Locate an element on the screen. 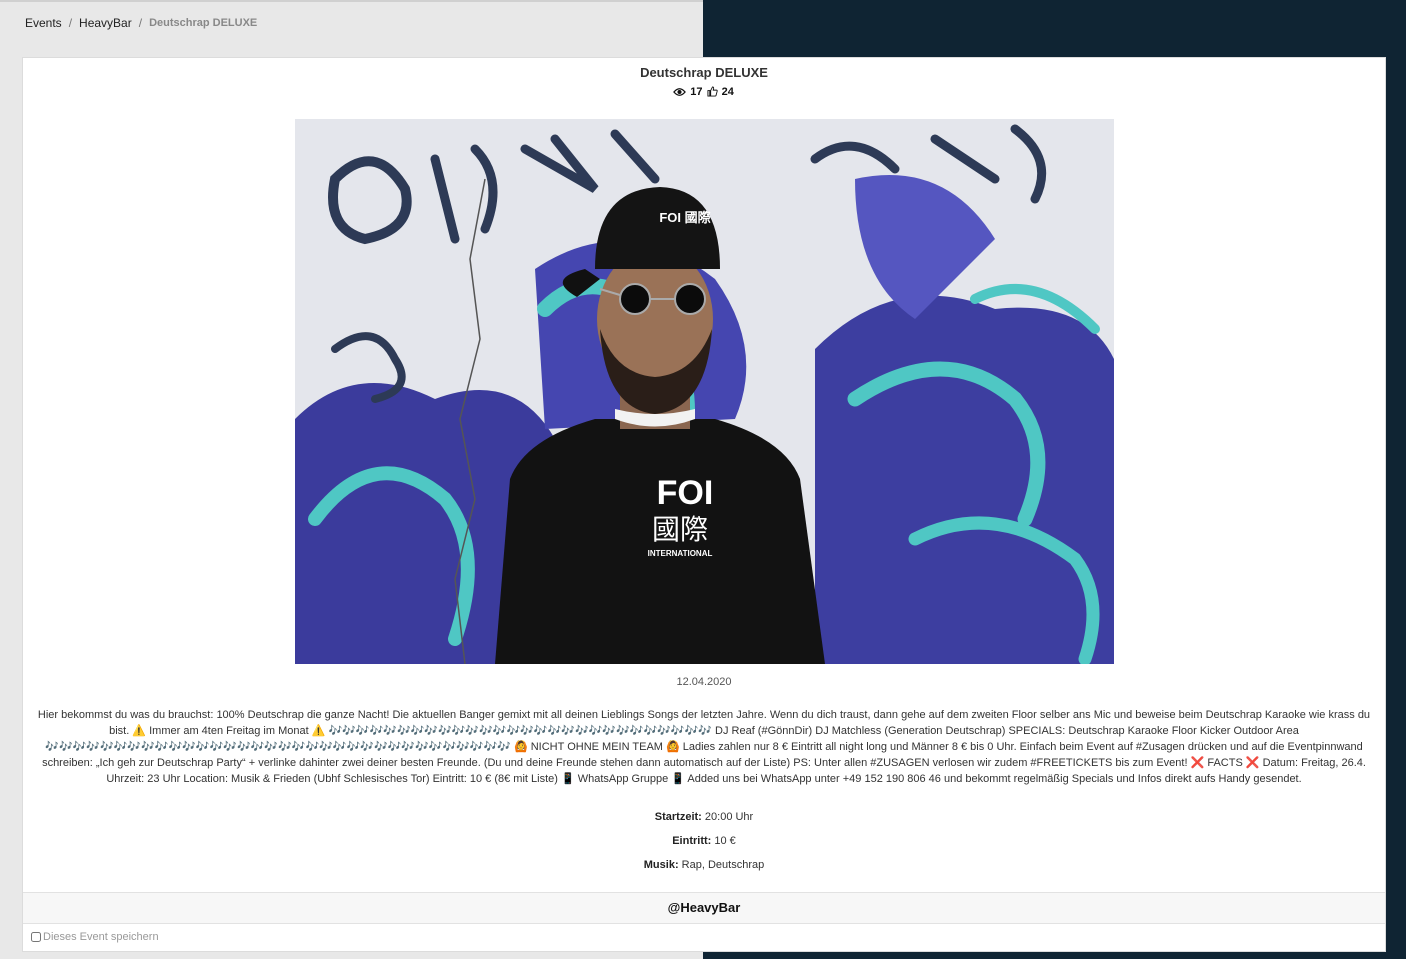 The height and width of the screenshot is (959, 1406). breadcrumb: Events / HeavyBar / Deutschrap DELUXE is located at coordinates (141, 23).